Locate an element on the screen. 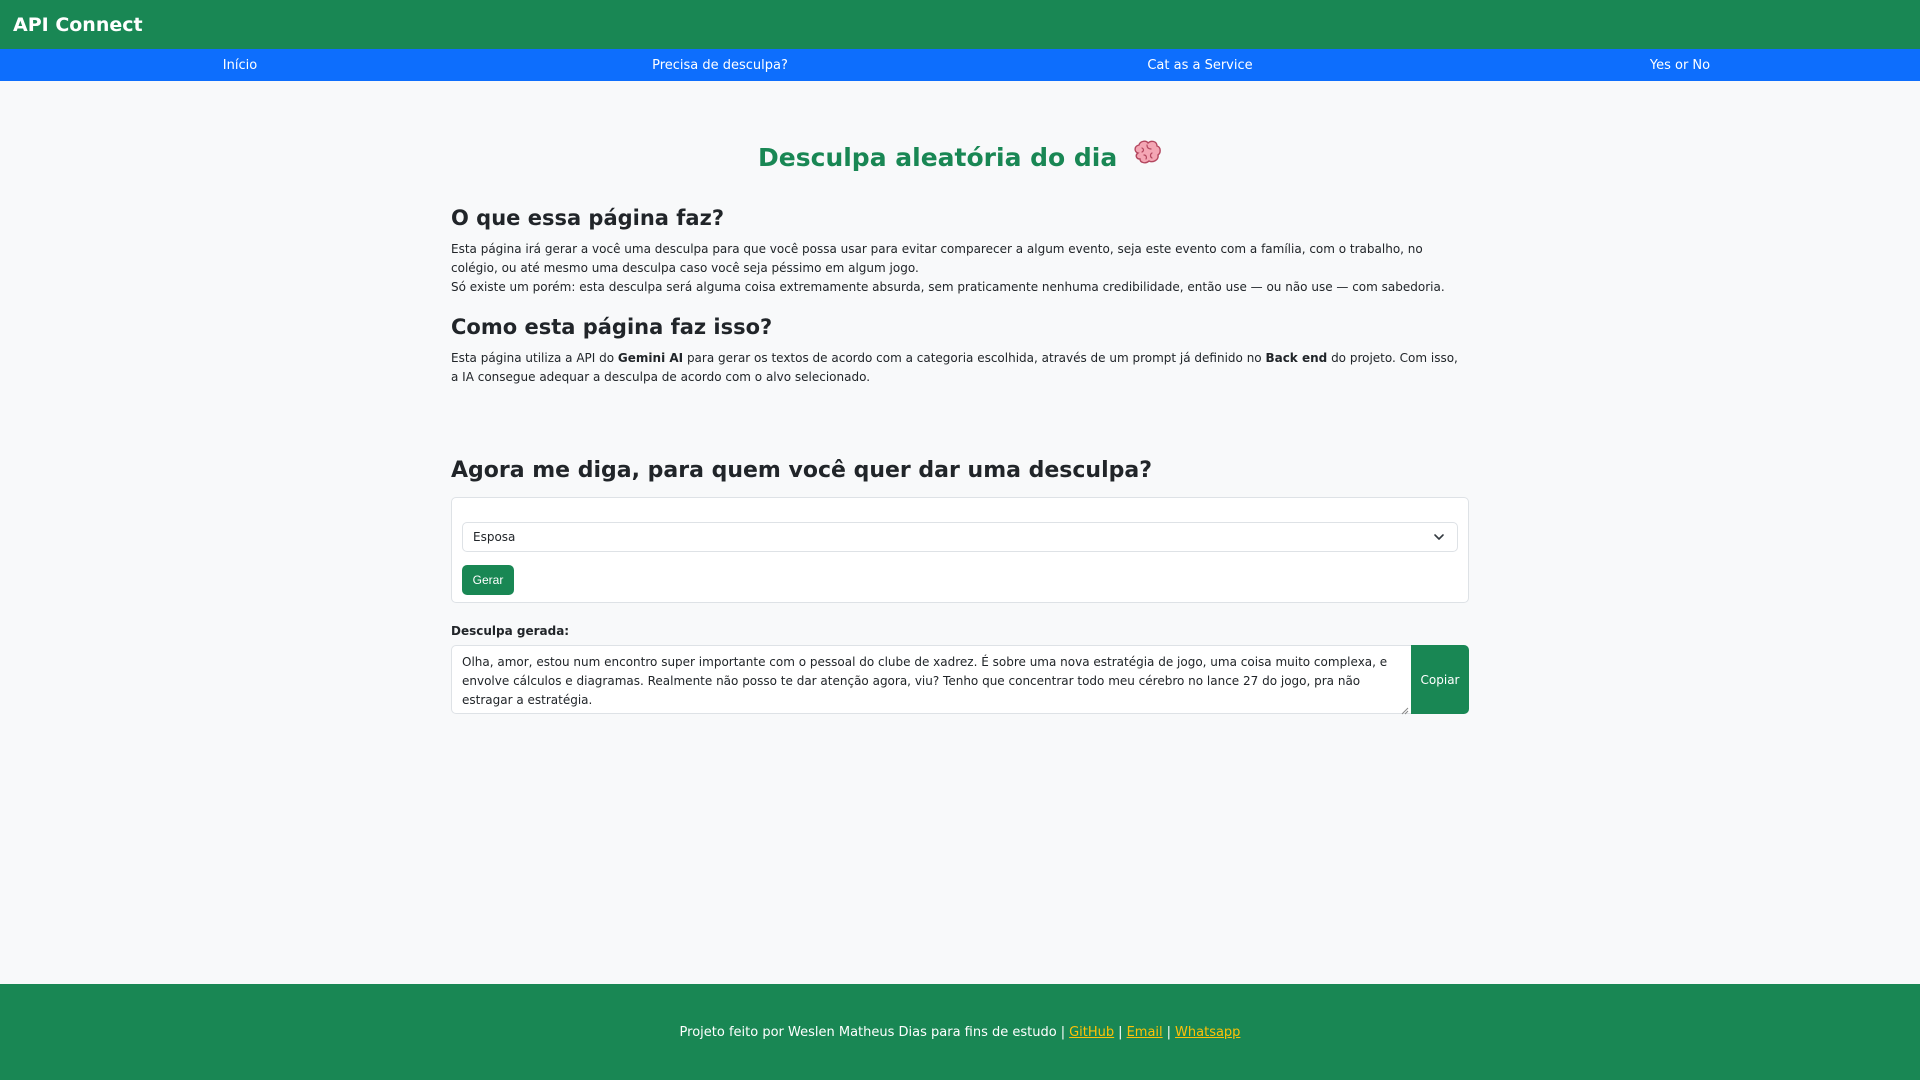 The width and height of the screenshot is (1920, 1080). page-title: Desculpa aleatória do dia is located at coordinates (960, 157).